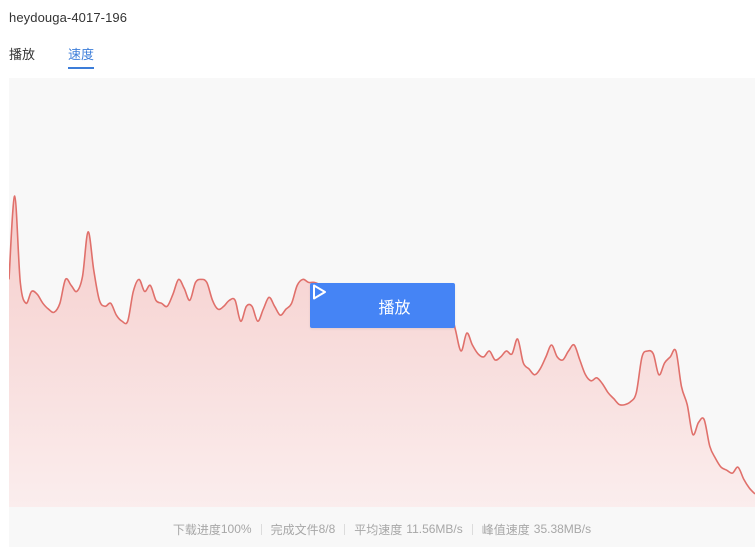  What do you see at coordinates (81, 56) in the screenshot?
I see `tab-speed: 速度` at bounding box center [81, 56].